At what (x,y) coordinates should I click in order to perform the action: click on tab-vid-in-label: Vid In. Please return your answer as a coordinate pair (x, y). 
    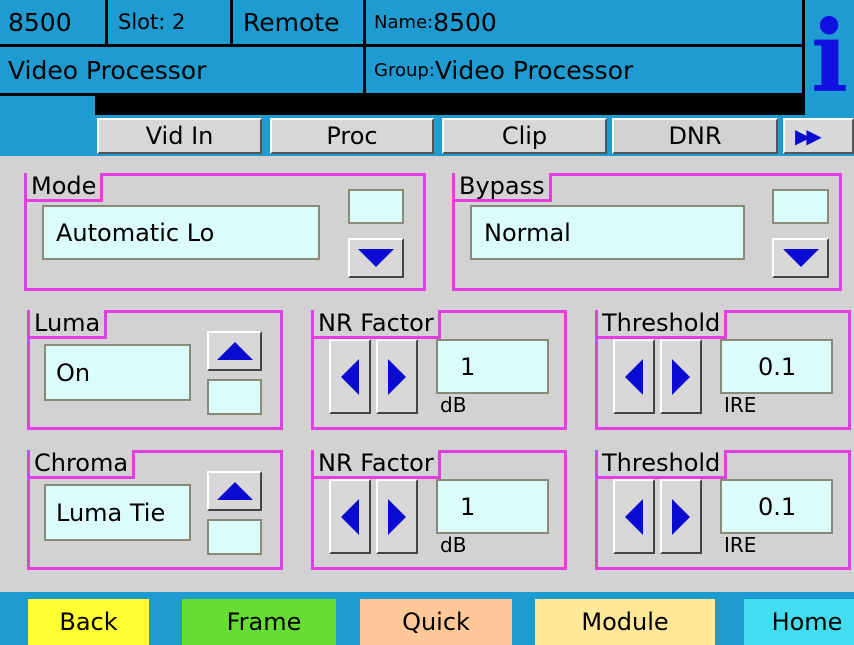
    Looking at the image, I should click on (179, 136).